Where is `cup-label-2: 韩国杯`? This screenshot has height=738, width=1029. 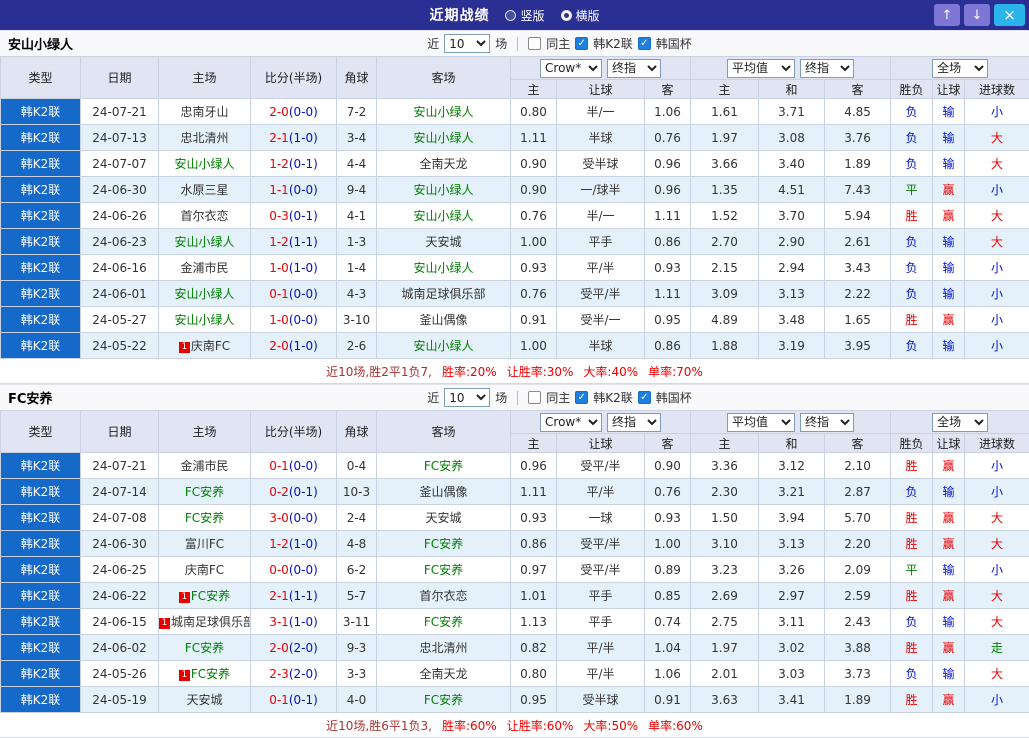 cup-label-2: 韩国杯 is located at coordinates (674, 397).